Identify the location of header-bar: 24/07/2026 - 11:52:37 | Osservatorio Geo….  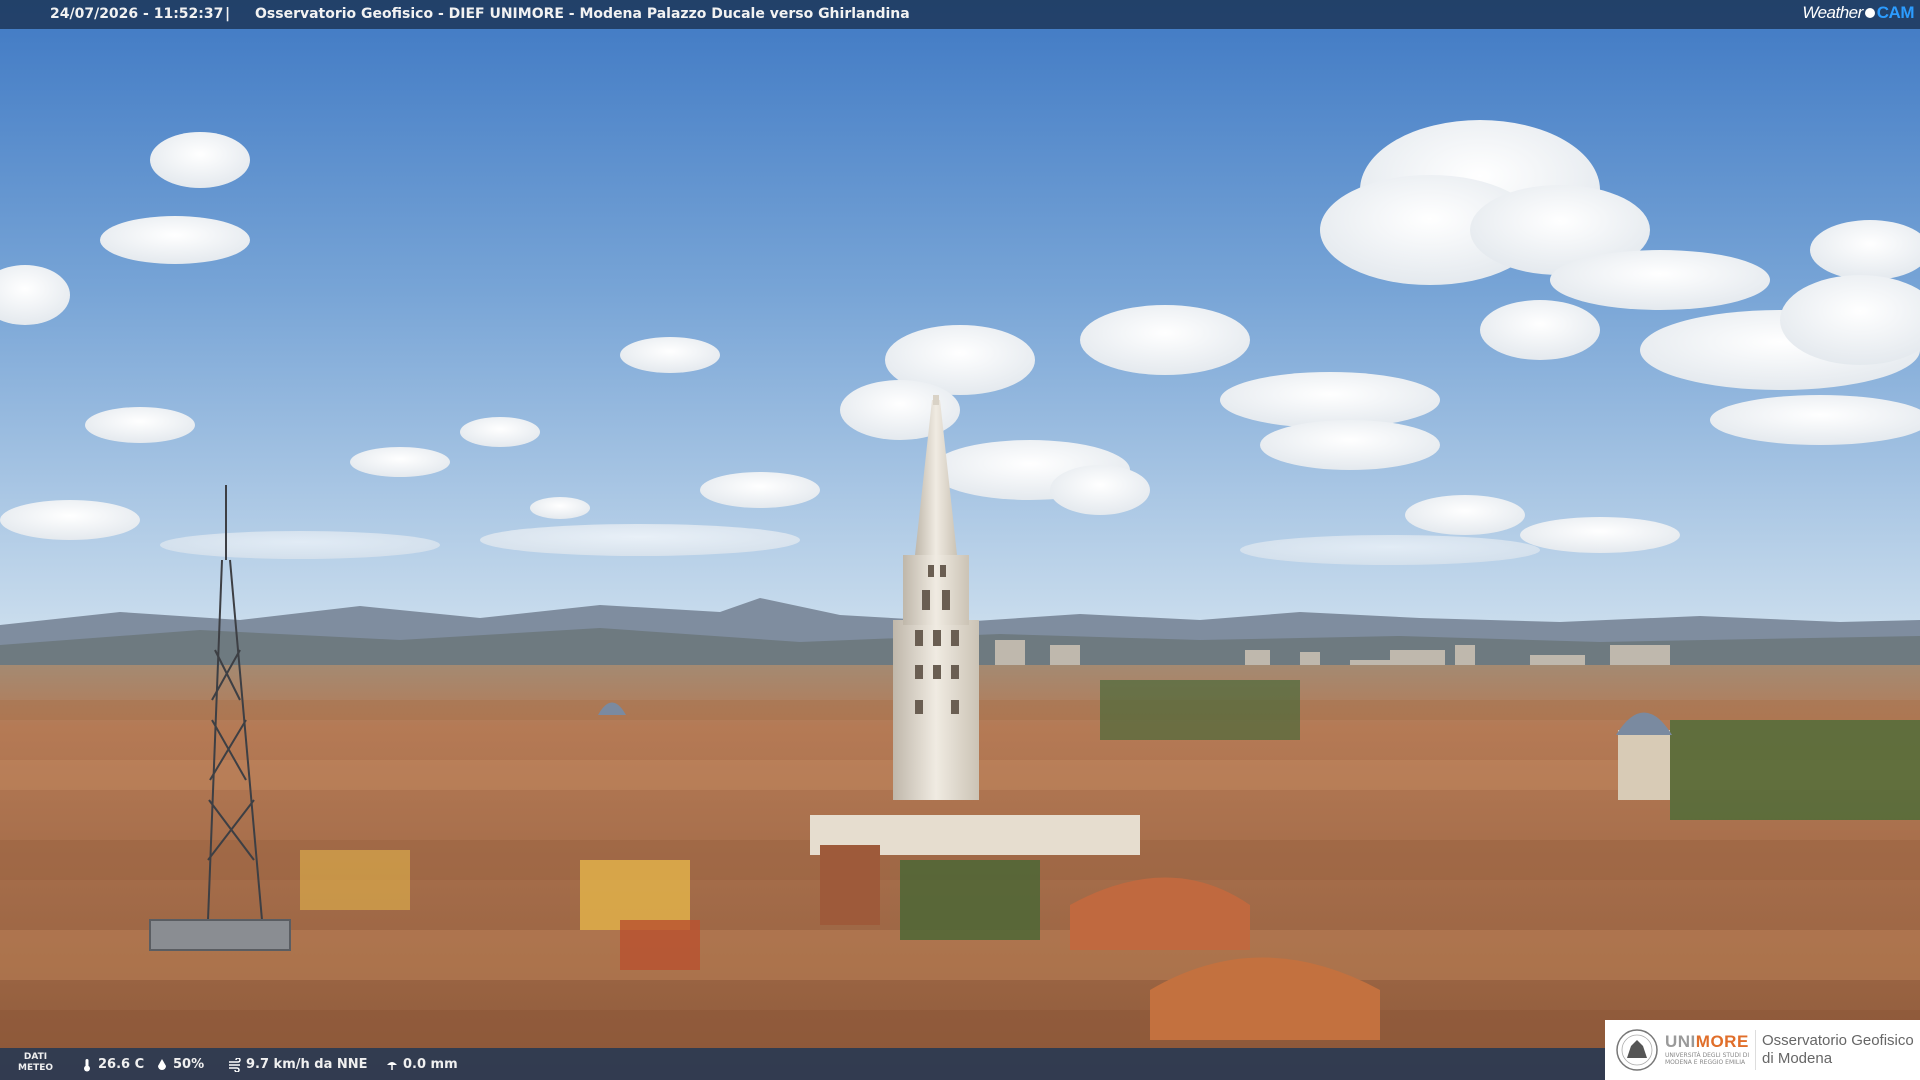
(960, 14).